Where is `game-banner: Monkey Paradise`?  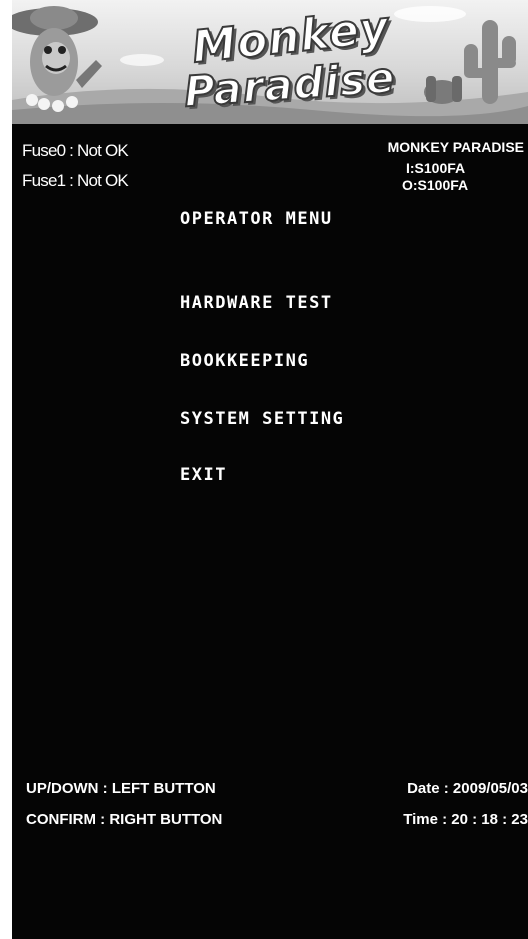
game-banner: Monkey Paradise is located at coordinates (270, 62).